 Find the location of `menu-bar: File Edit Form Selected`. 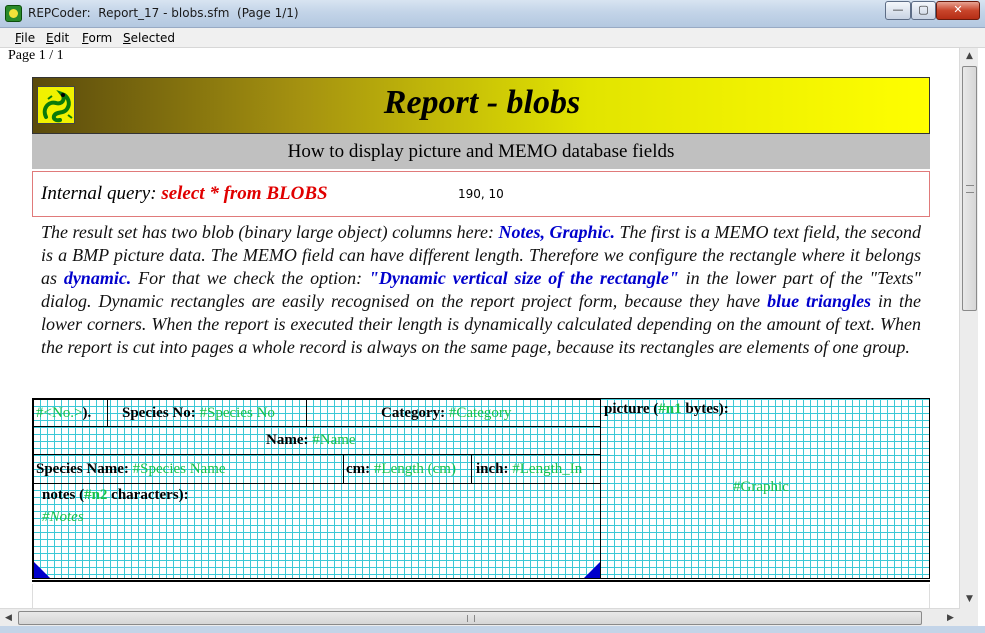

menu-bar: File Edit Form Selected is located at coordinates (492, 38).